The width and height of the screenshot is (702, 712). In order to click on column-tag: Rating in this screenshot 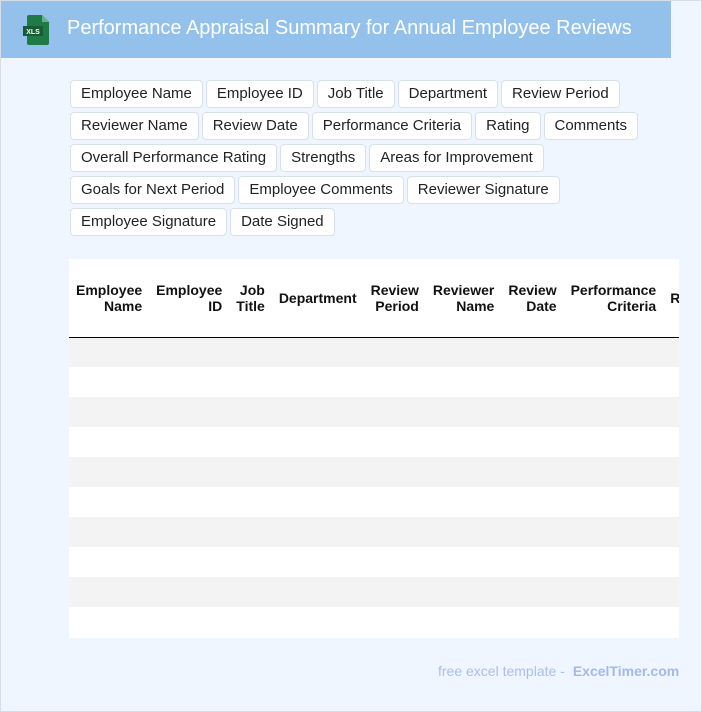, I will do `click(508, 126)`.